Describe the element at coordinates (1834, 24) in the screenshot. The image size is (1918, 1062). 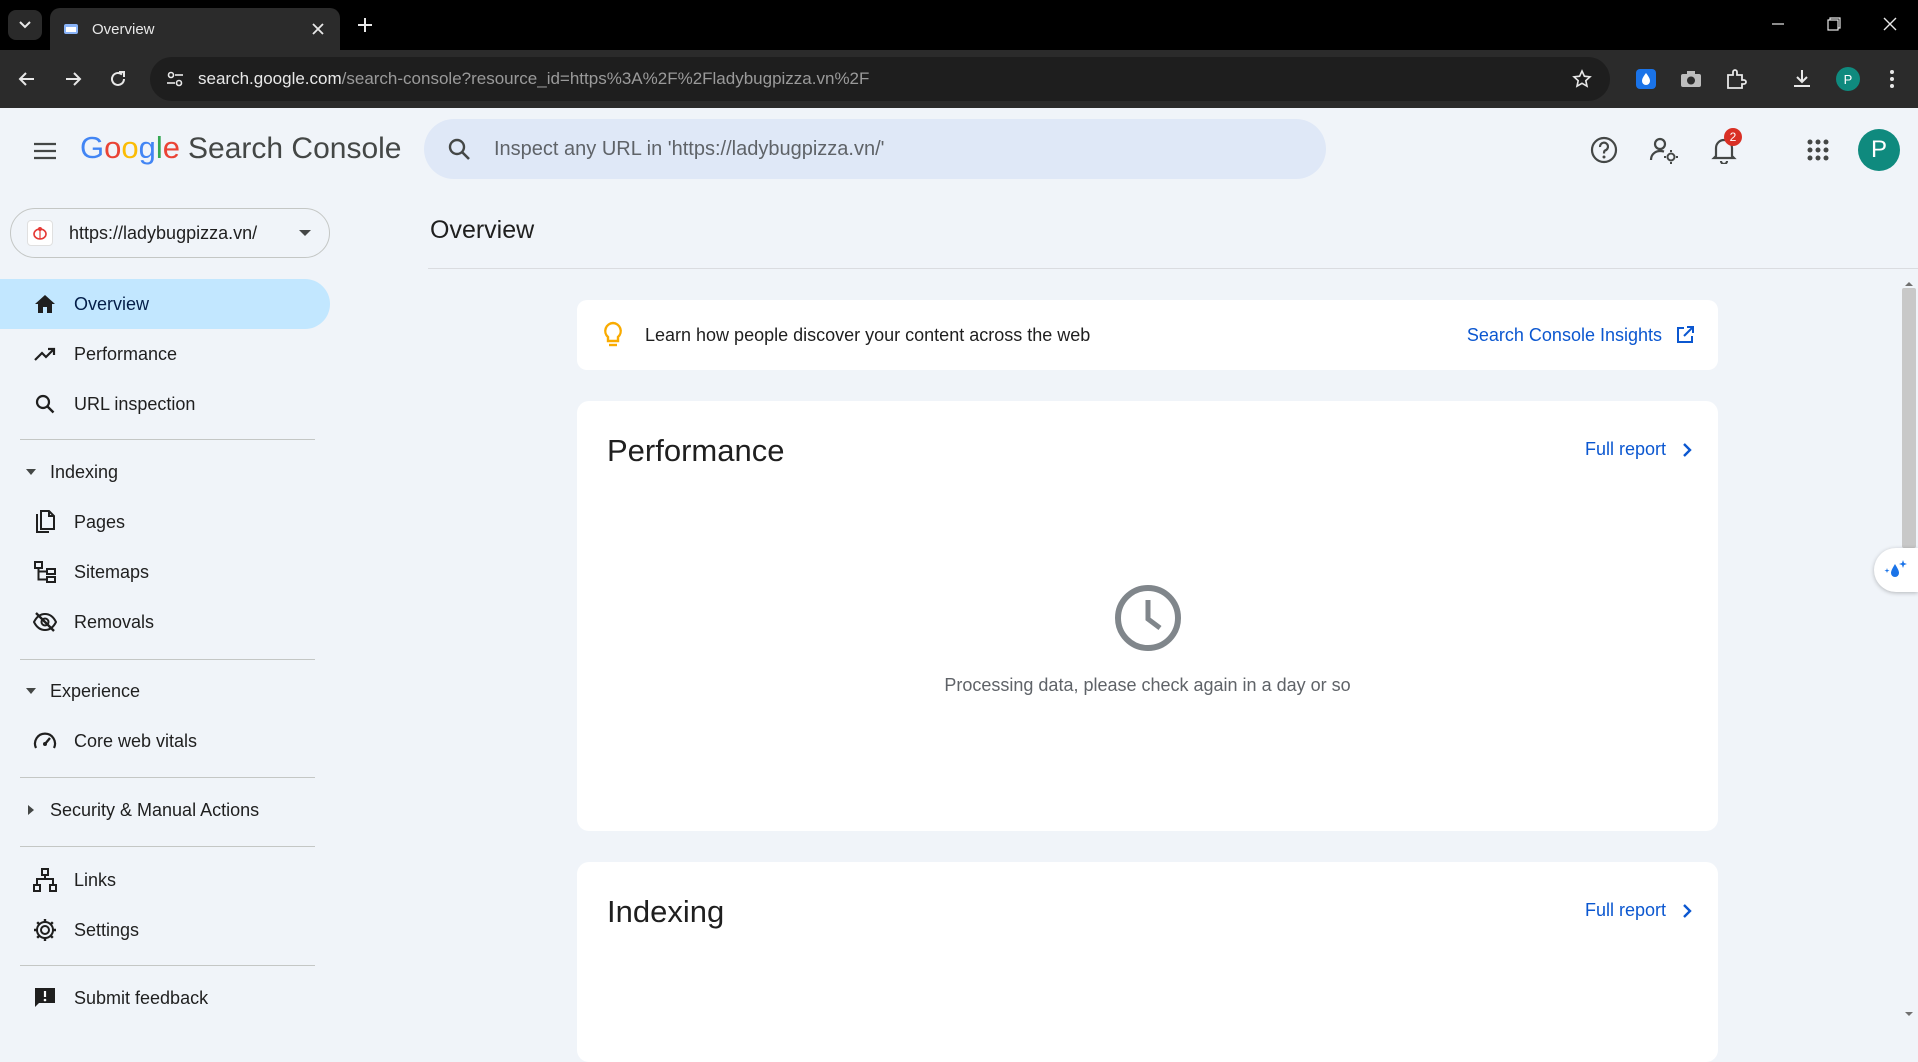
I see `restore-window-button` at that location.